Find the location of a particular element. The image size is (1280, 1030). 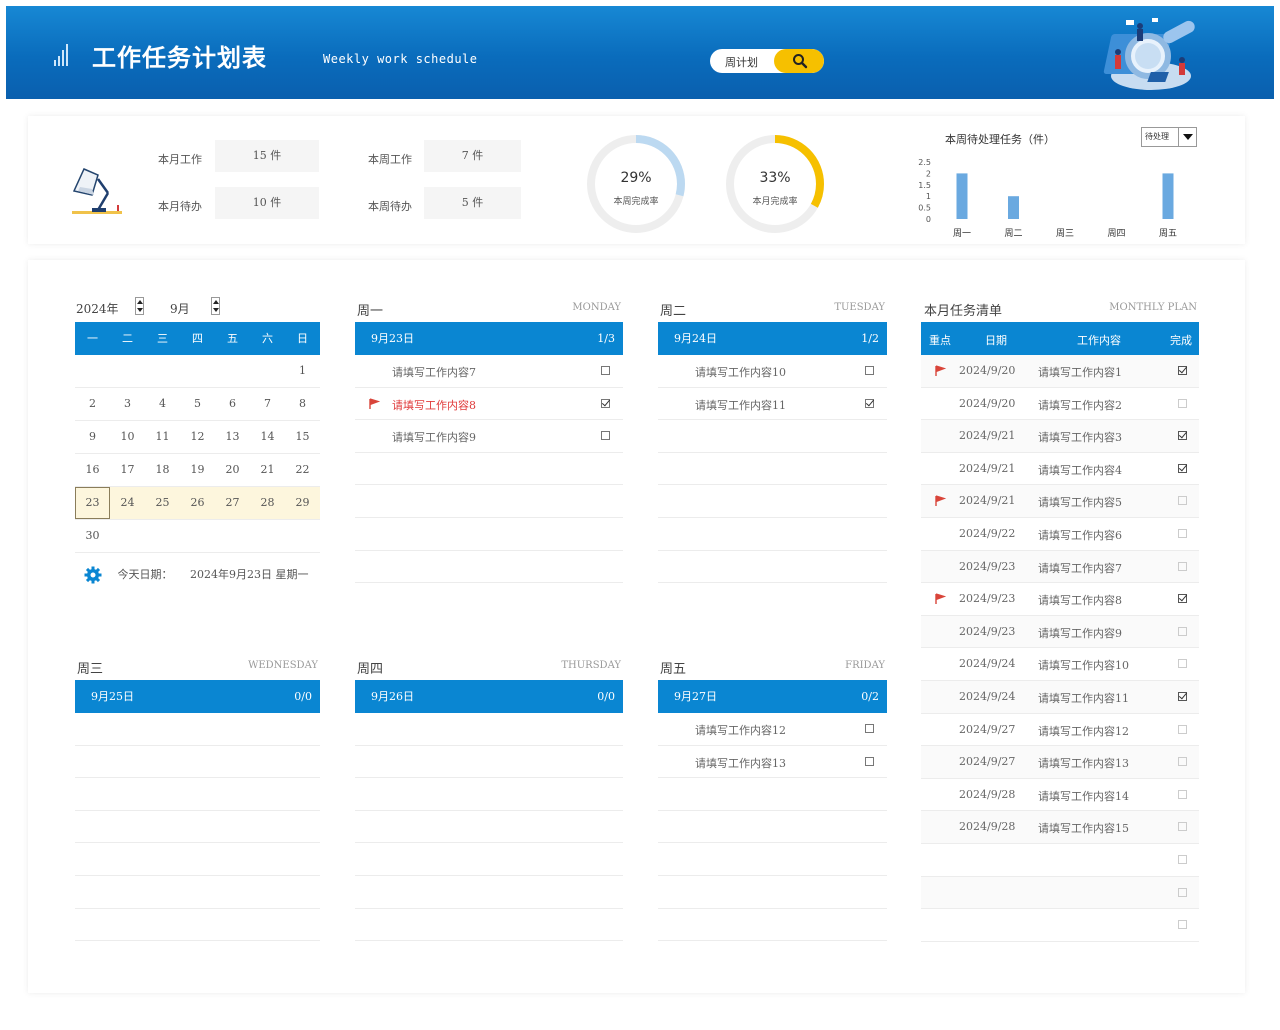

calendar-day: 16 is located at coordinates (92, 470).